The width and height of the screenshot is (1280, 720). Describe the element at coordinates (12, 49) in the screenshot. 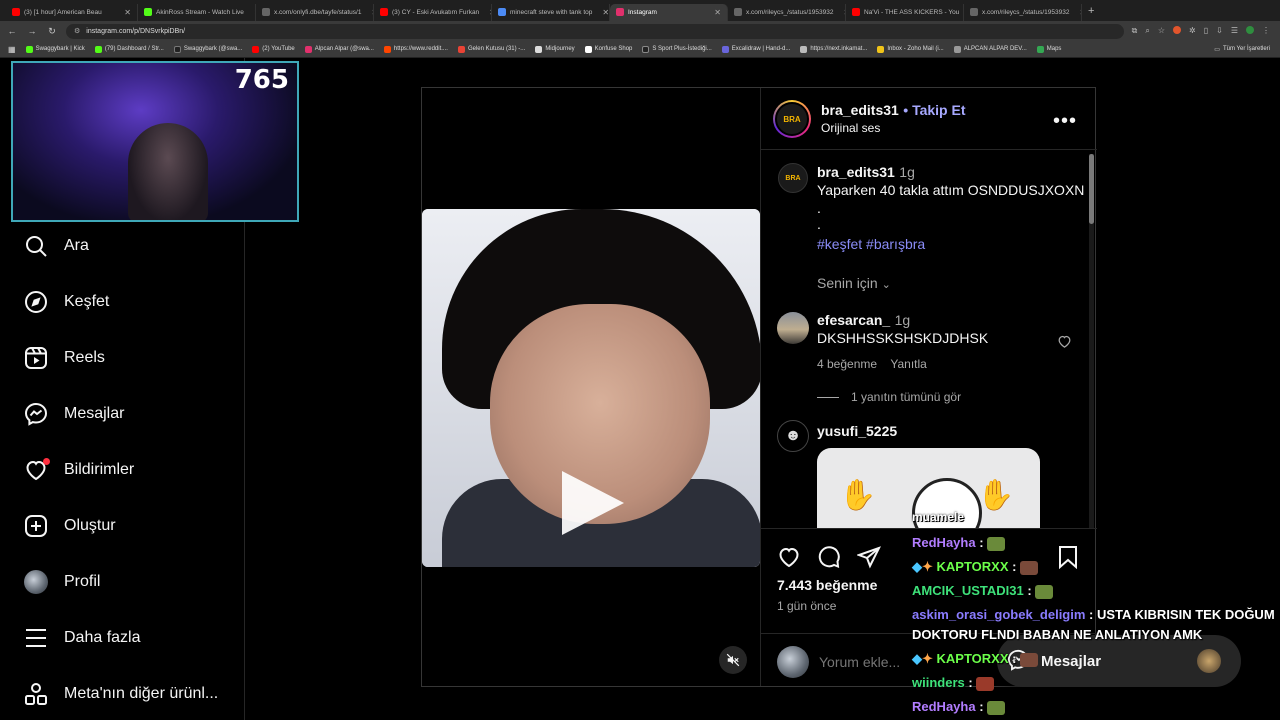

I see `apps-grid-icon: ▦` at that location.